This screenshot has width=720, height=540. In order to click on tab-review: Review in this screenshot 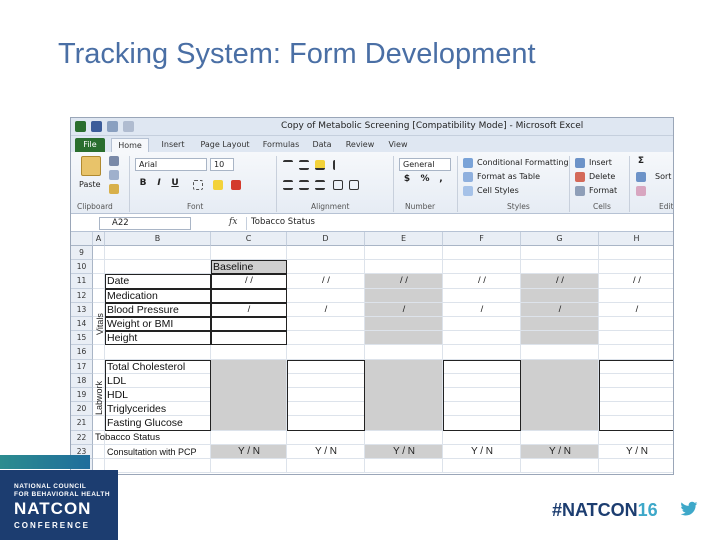, I will do `click(360, 145)`.